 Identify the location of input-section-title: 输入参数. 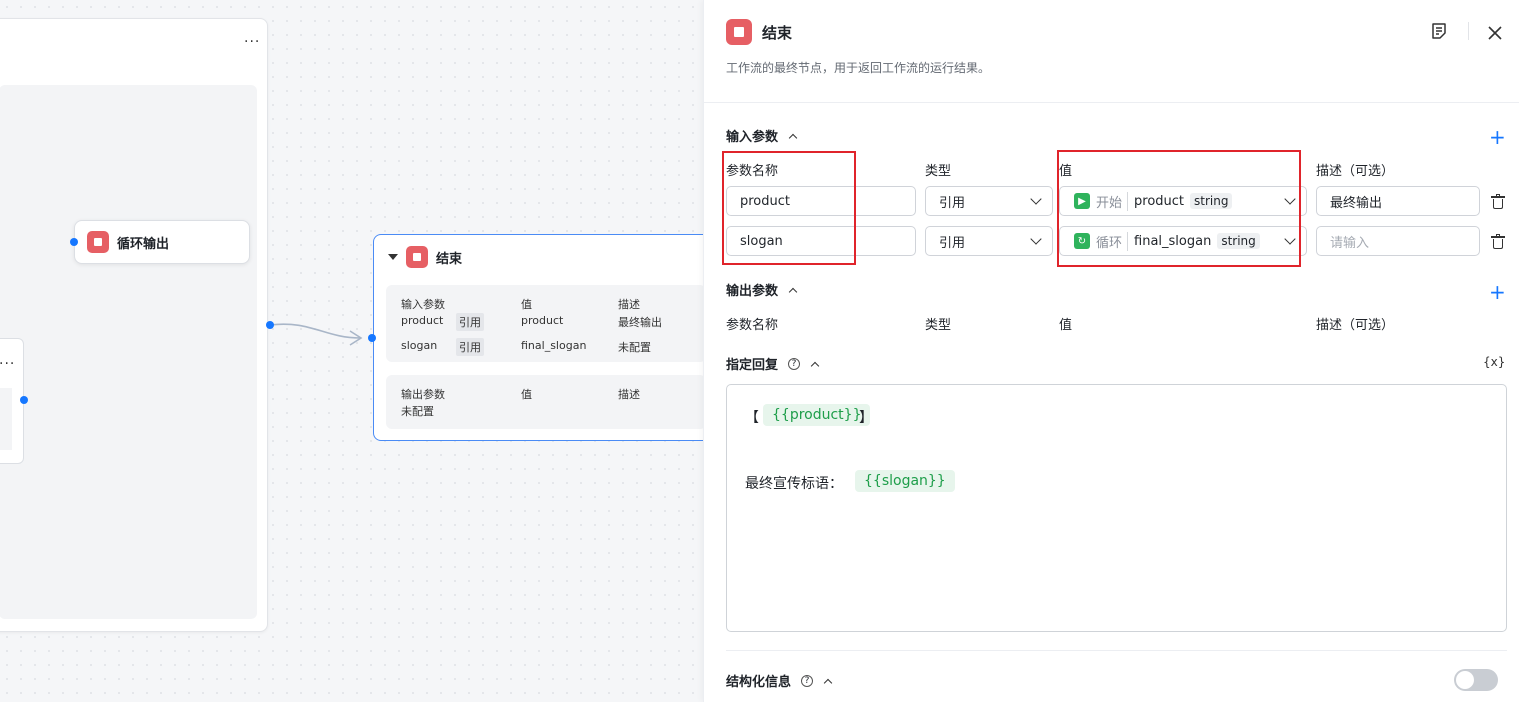
(752, 137).